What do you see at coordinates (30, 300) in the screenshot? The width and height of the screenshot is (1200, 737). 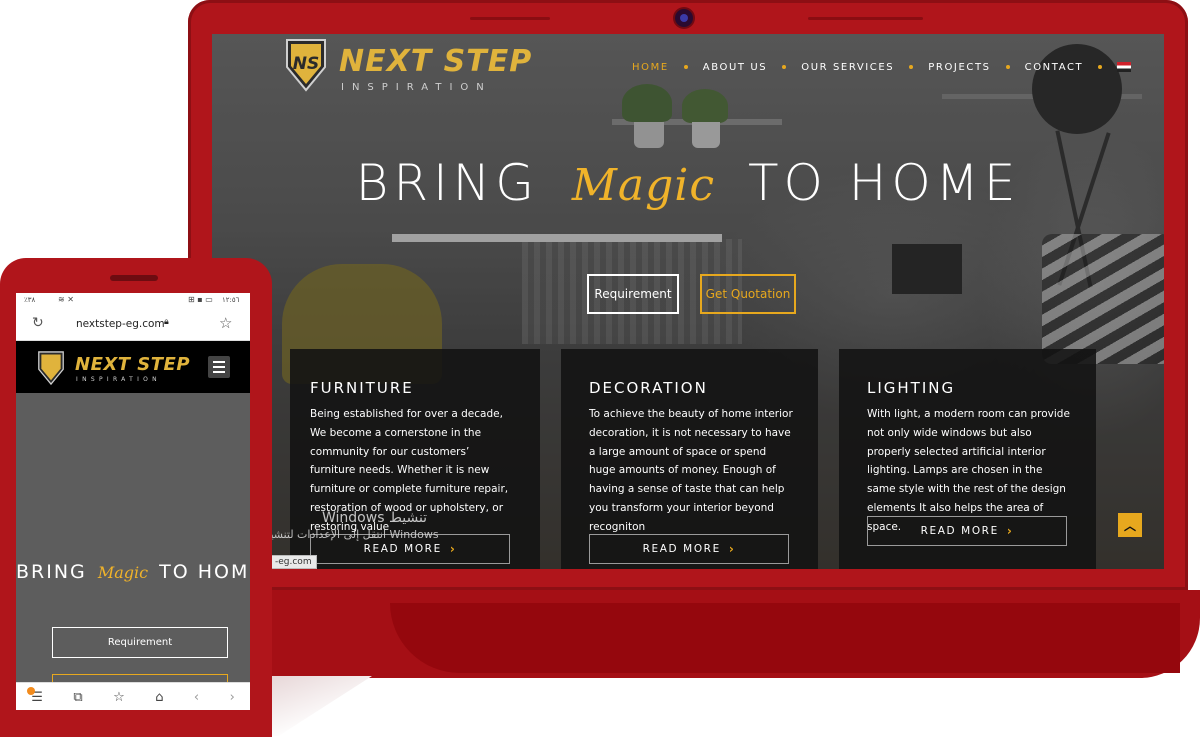 I see `battery-percent: ٪٣٨` at bounding box center [30, 300].